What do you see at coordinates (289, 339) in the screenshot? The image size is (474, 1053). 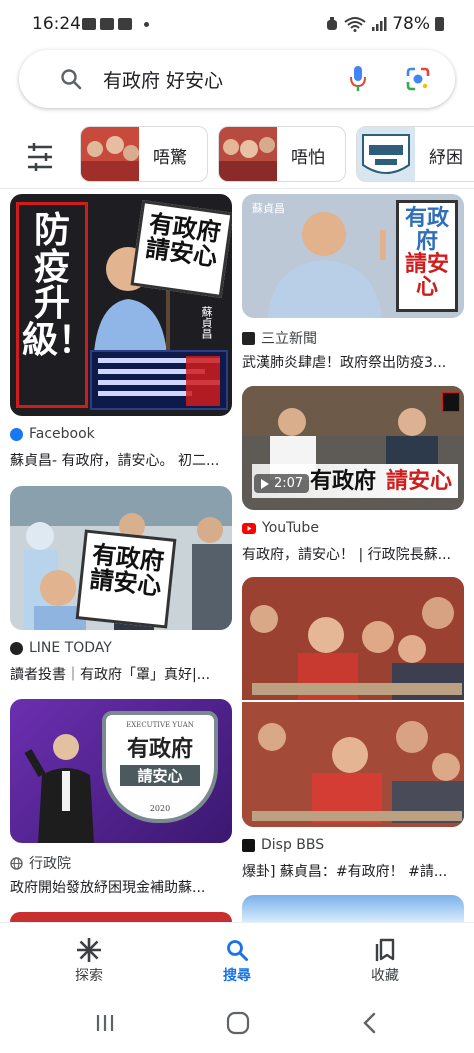 I see `source-name: 三立新聞` at bounding box center [289, 339].